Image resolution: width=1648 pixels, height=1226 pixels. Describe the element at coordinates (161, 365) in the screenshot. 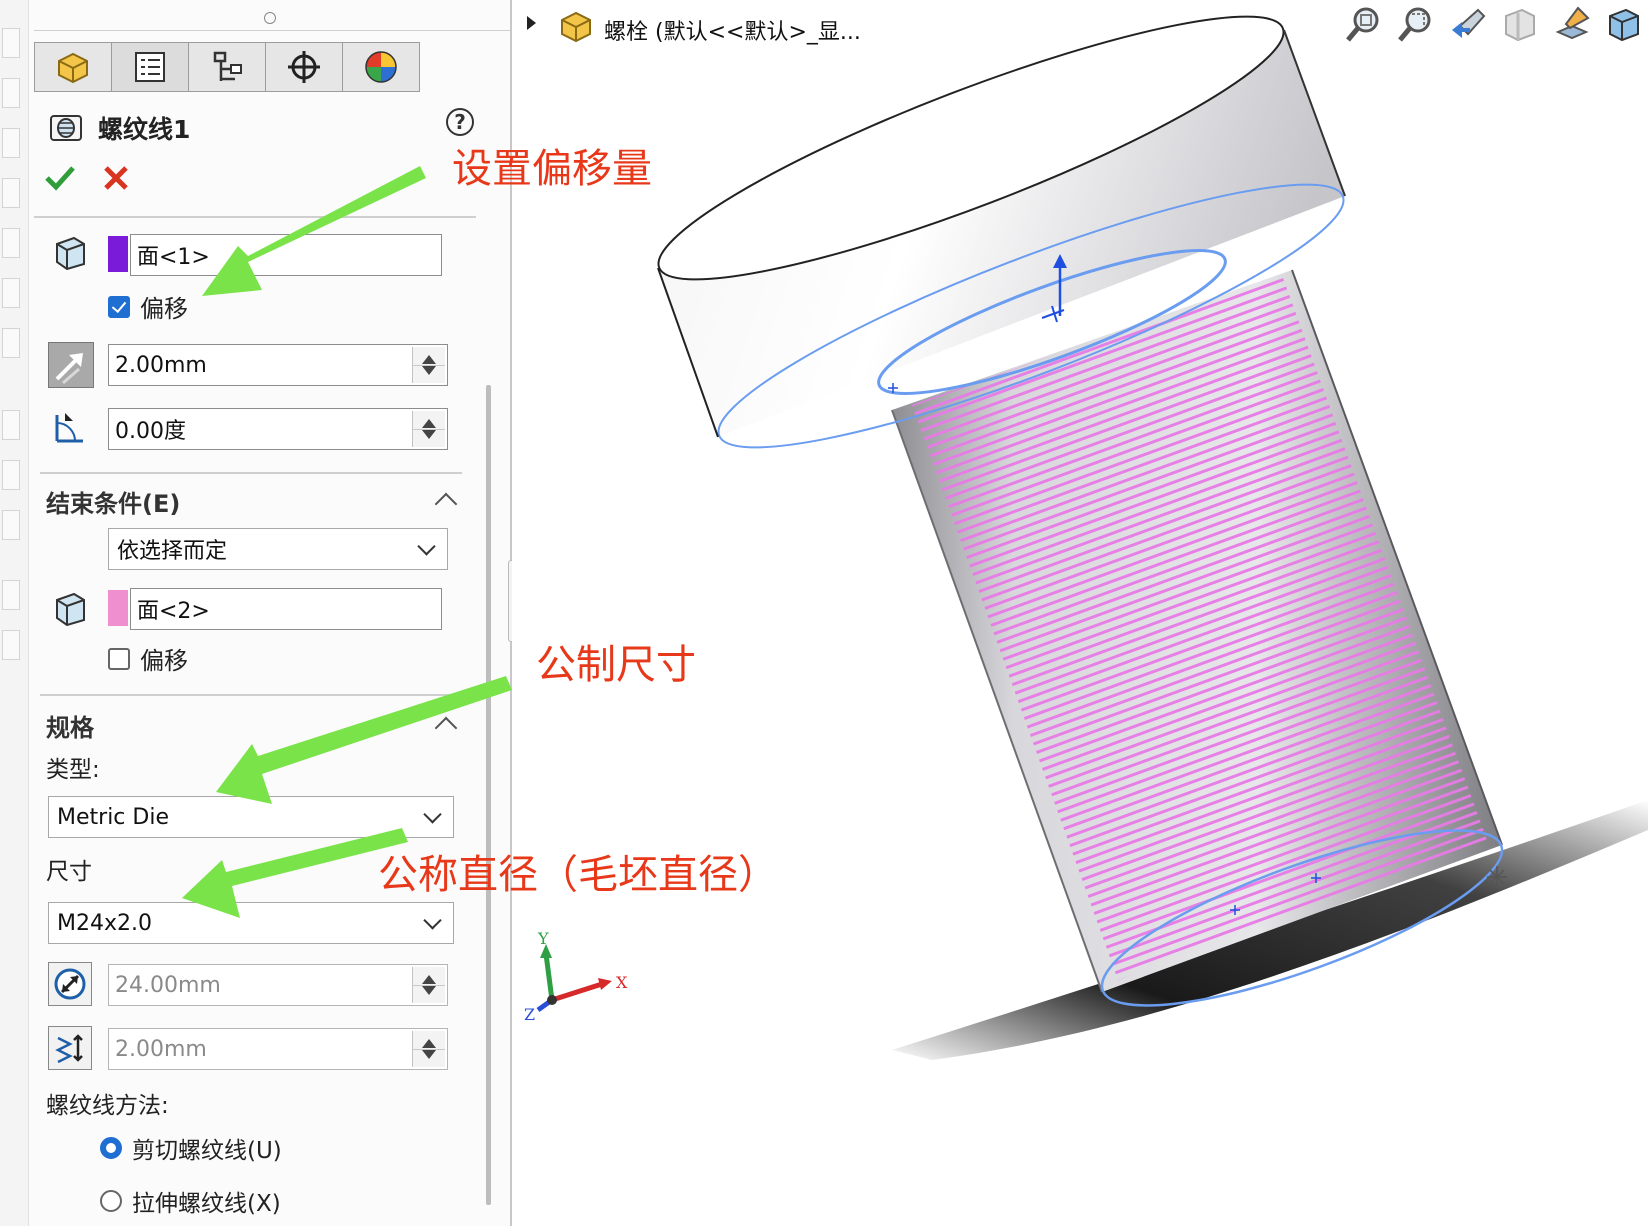

I see `offset-distance-value: 2.00mm` at that location.